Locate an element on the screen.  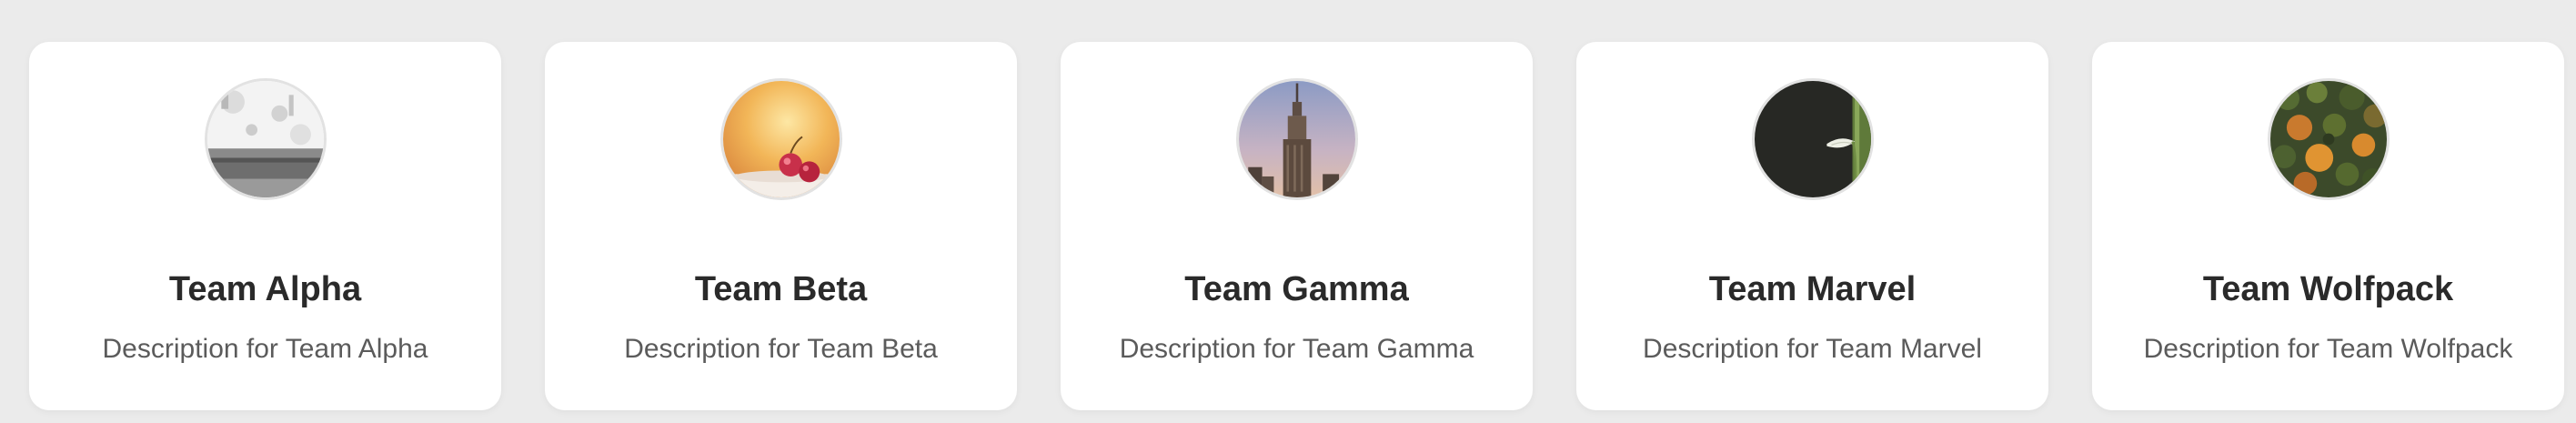
team-avatar-beta is located at coordinates (780, 139).